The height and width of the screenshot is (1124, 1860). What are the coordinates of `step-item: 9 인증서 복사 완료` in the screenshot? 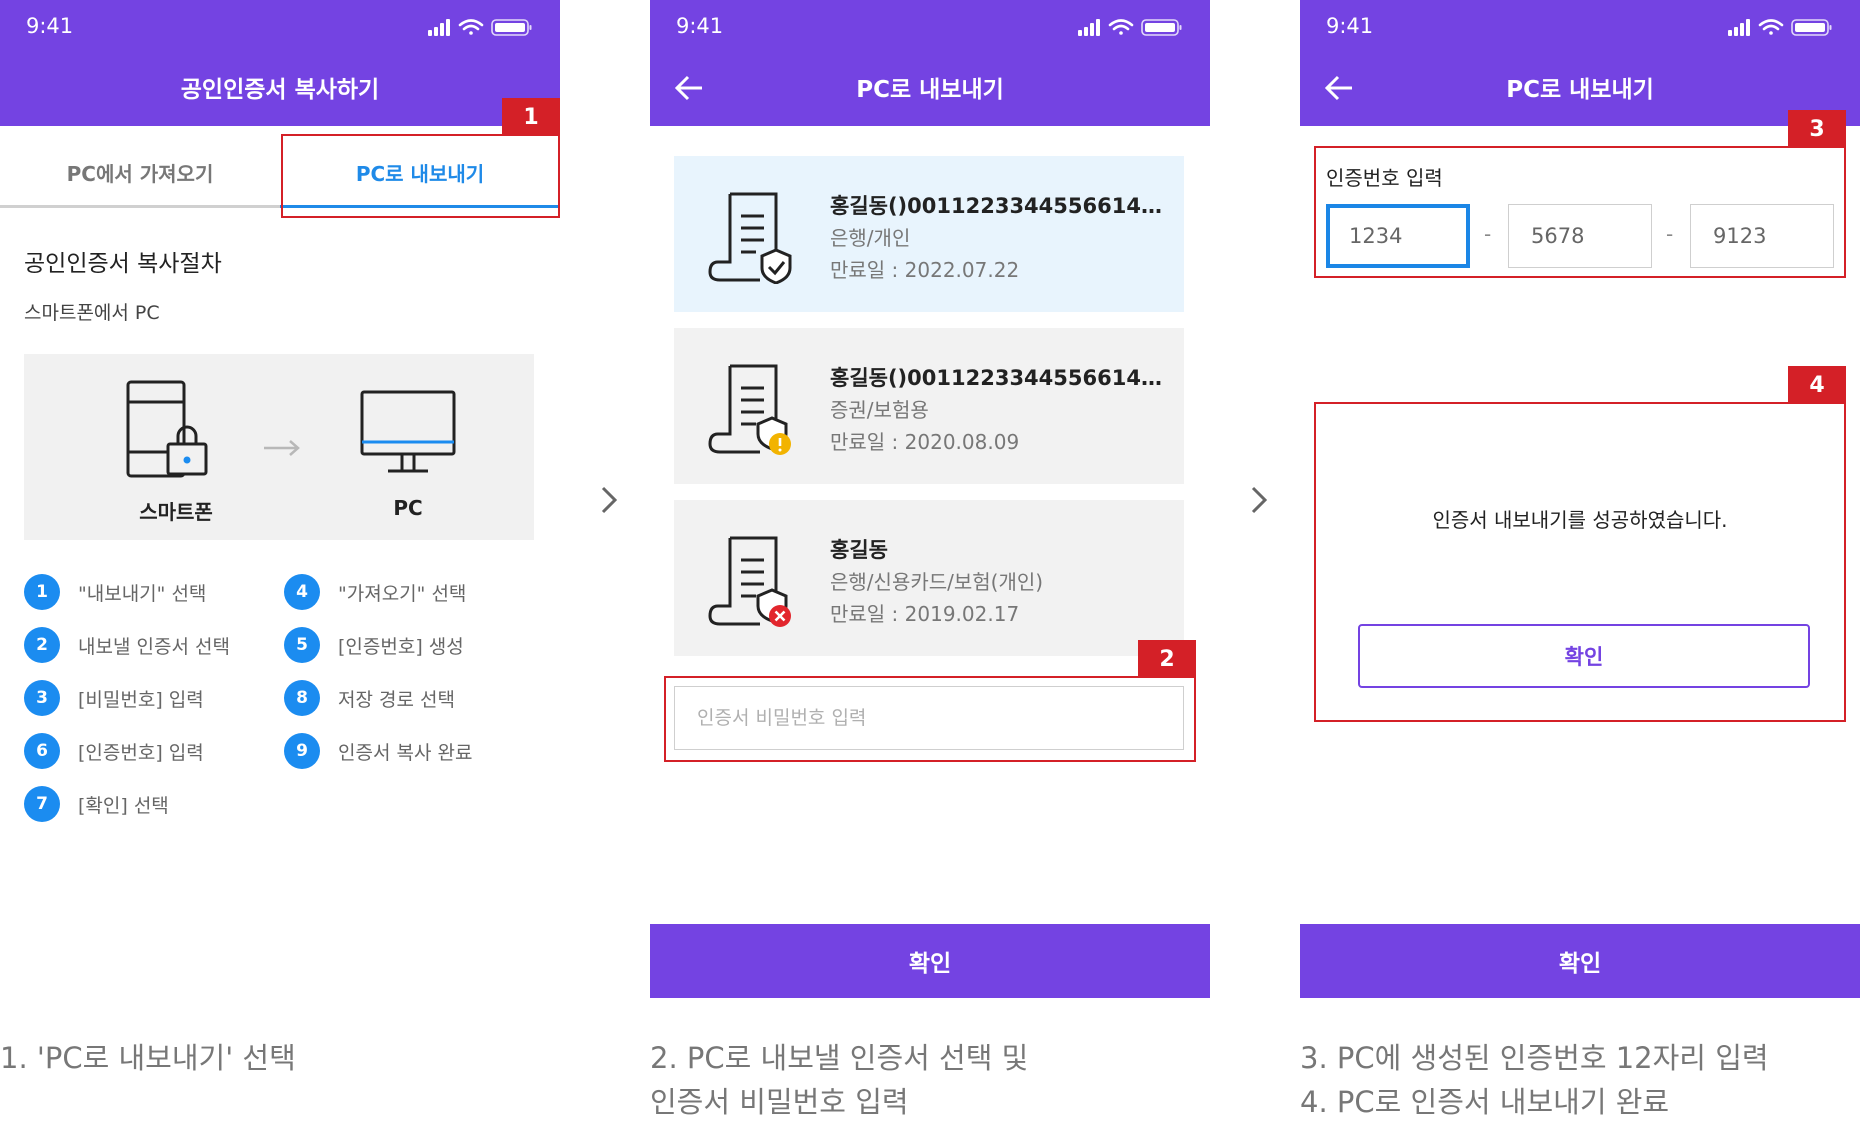 It's located at (378, 751).